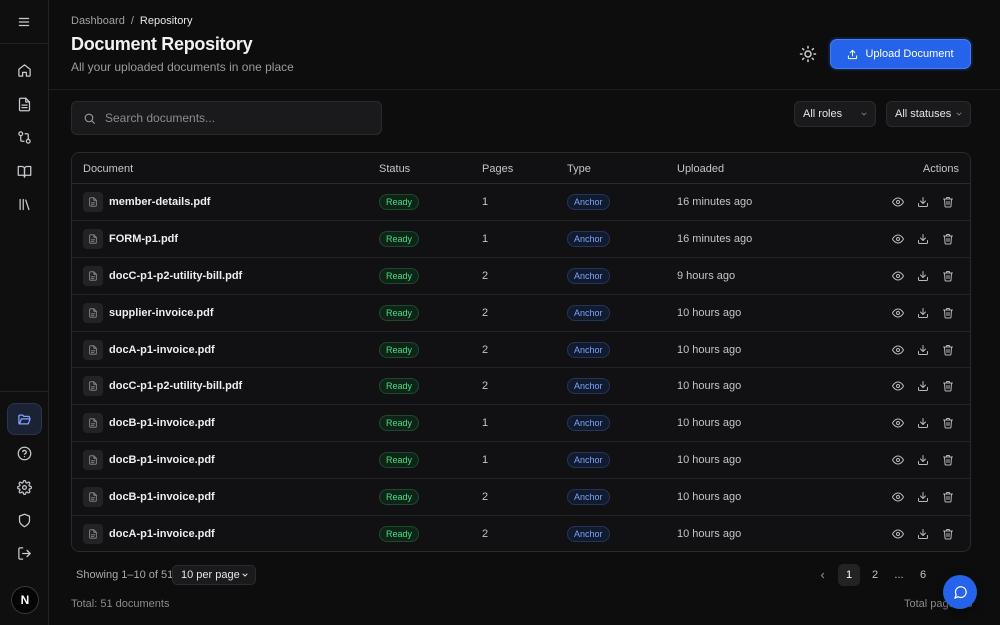 The width and height of the screenshot is (1000, 625). I want to click on menu-icon, so click(24, 22).